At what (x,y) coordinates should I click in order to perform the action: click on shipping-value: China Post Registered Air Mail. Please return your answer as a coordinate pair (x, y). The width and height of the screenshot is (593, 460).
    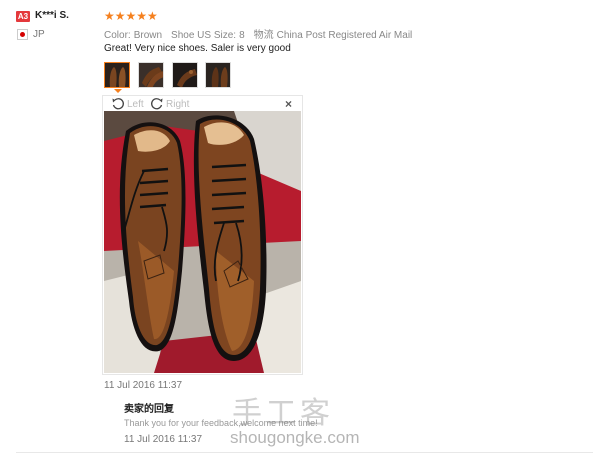
    Looking at the image, I should click on (344, 35).